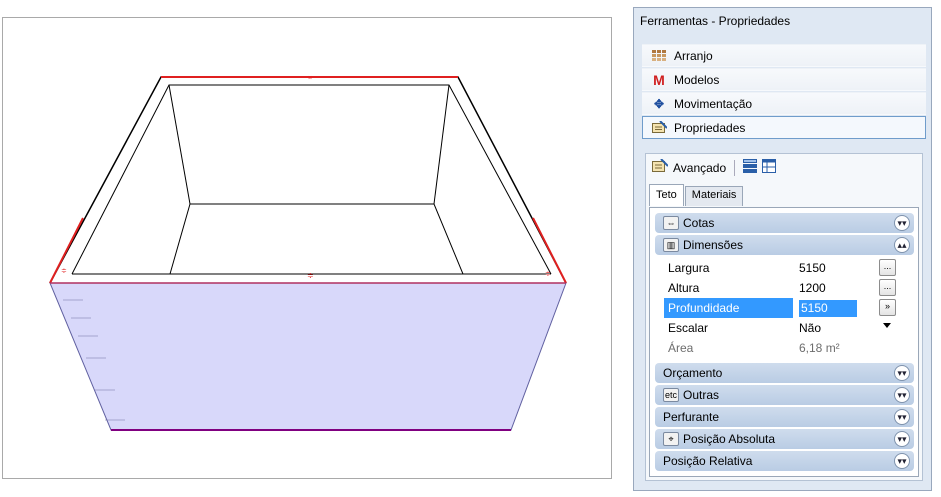  I want to click on advanced-label: Avançado, so click(699, 168).